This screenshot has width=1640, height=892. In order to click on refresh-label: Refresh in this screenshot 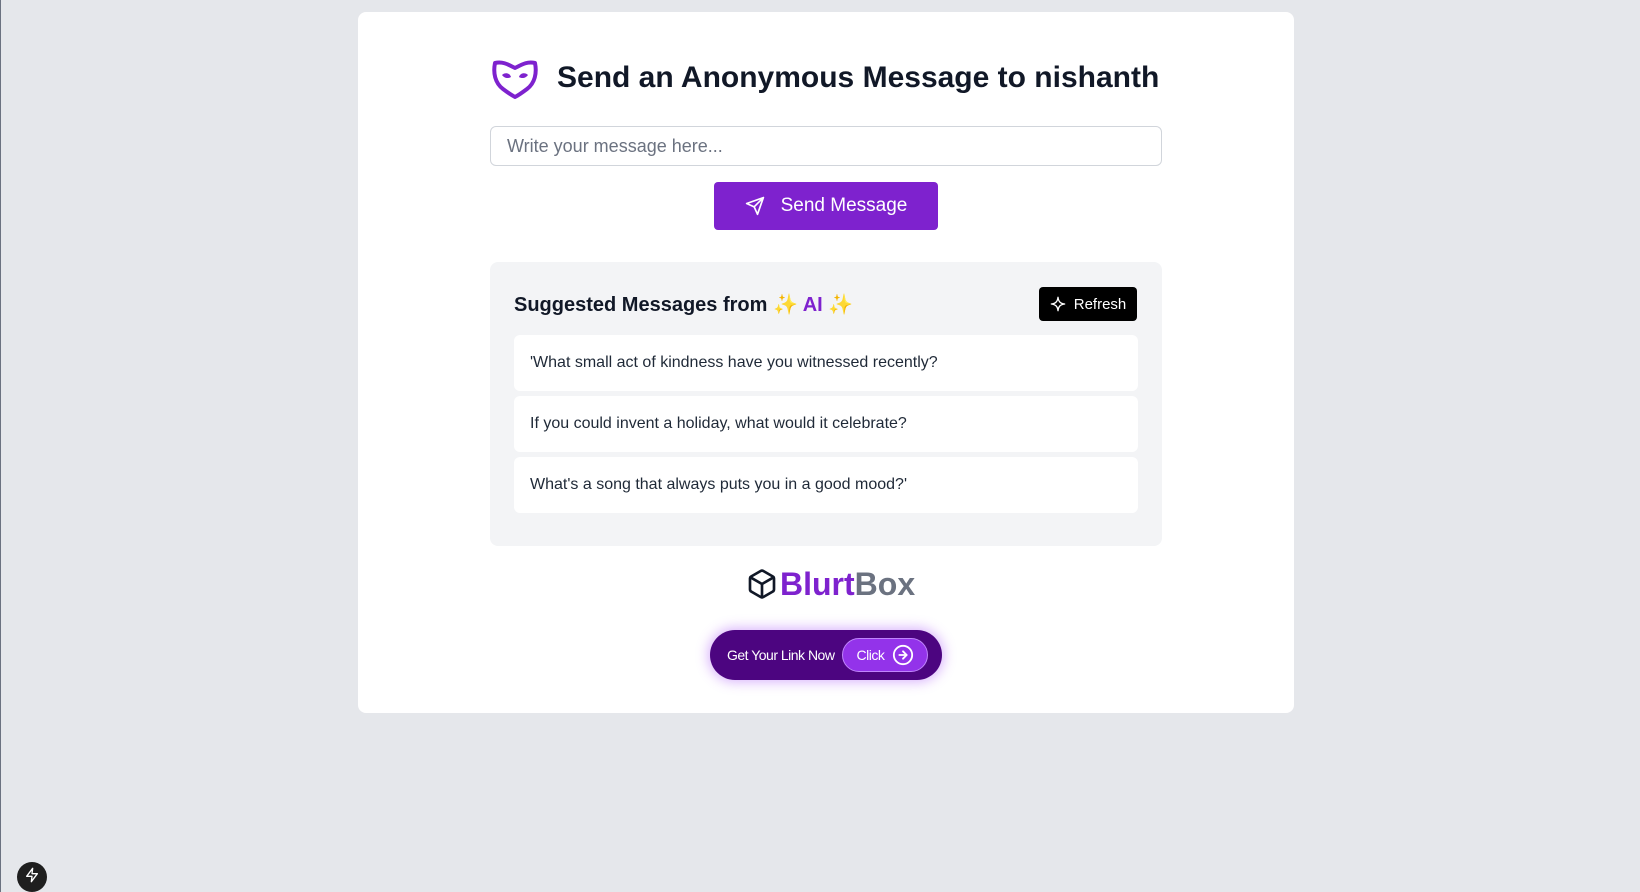, I will do `click(1100, 304)`.